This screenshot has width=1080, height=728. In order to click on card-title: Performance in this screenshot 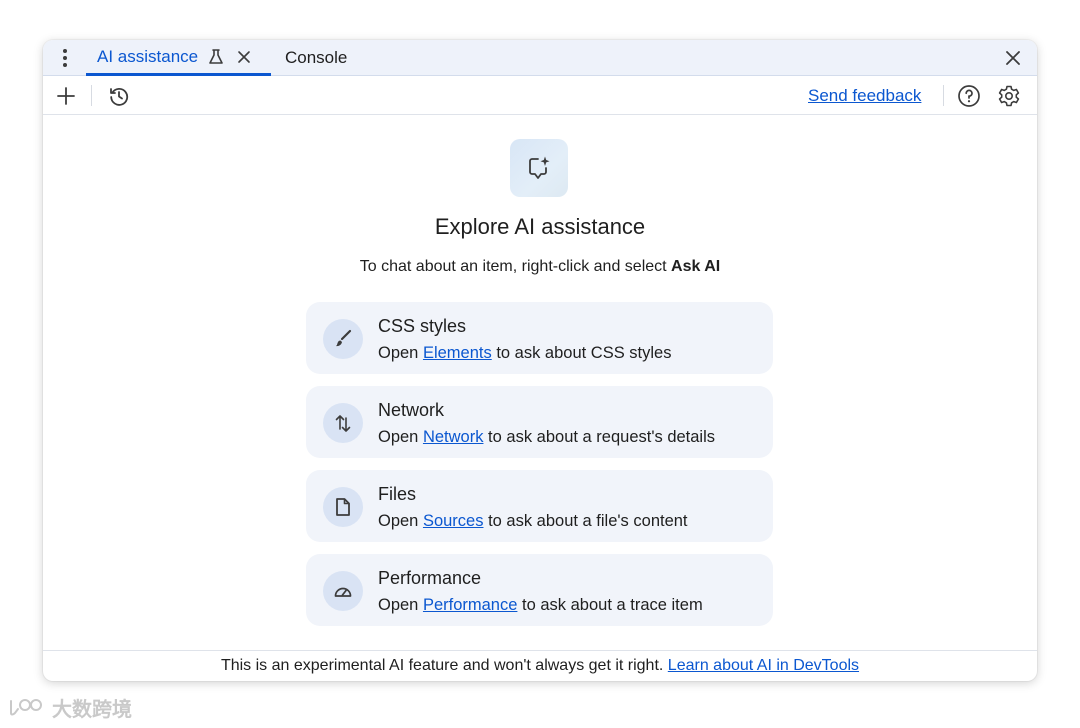, I will do `click(430, 578)`.